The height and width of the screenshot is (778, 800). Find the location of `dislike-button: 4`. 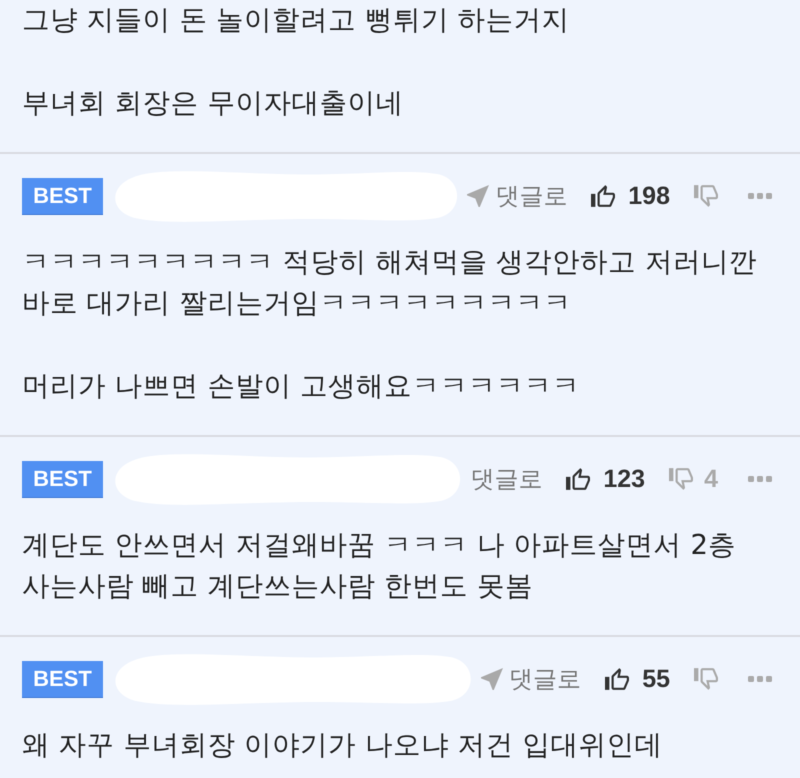

dislike-button: 4 is located at coordinates (693, 479).